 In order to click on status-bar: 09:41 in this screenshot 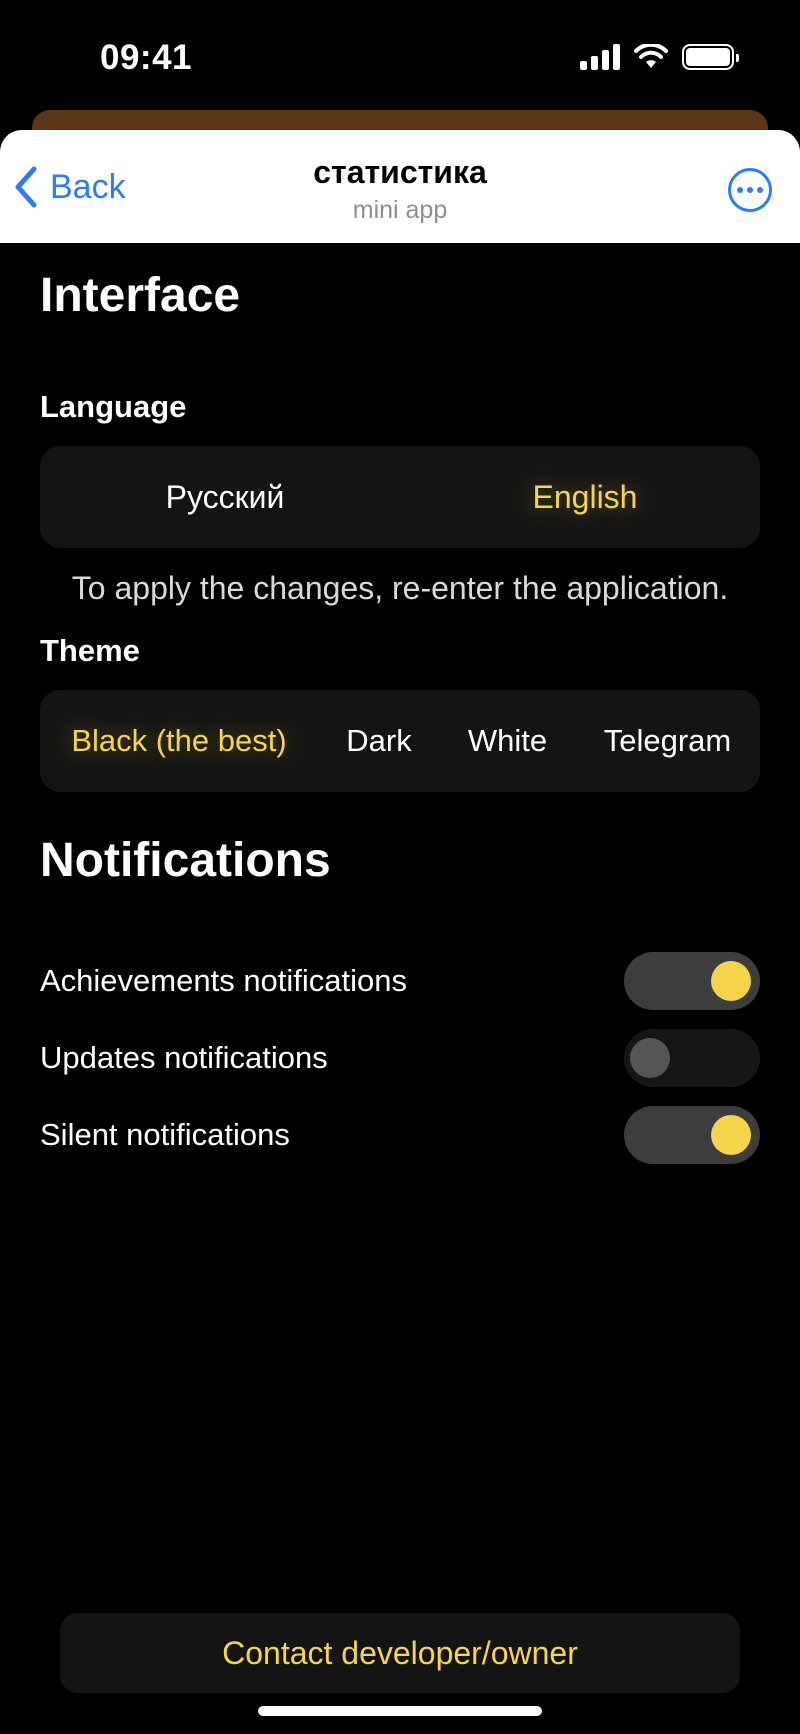, I will do `click(400, 55)`.